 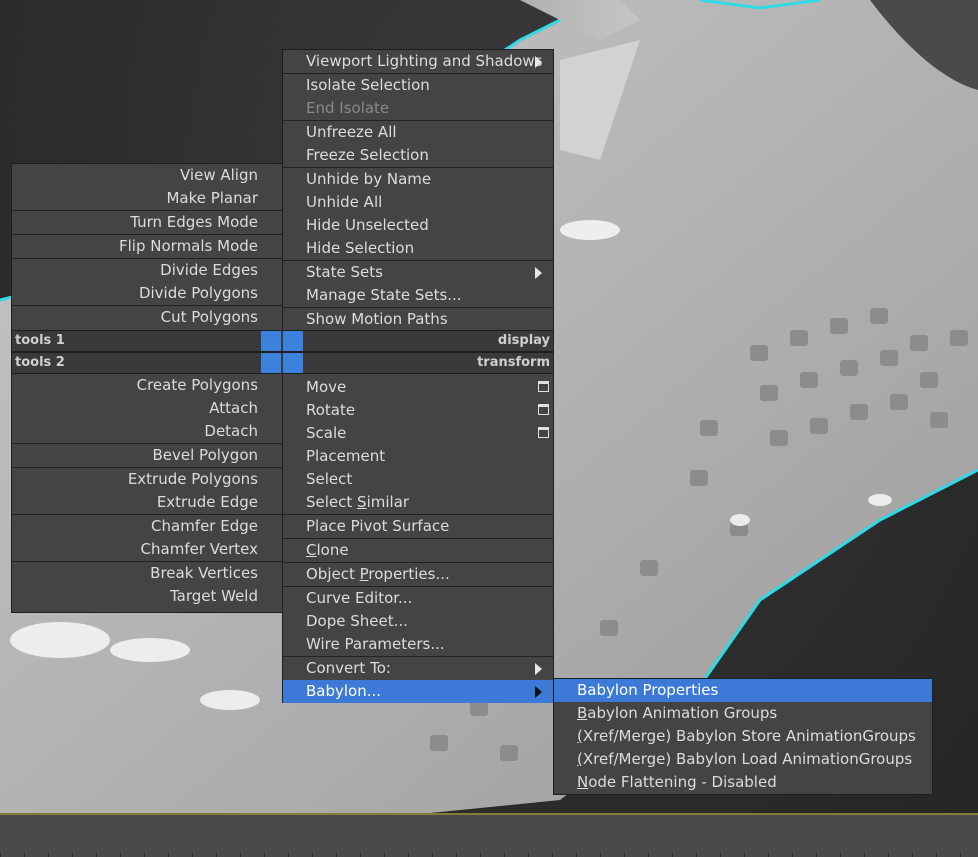 What do you see at coordinates (147, 175) in the screenshot?
I see `menu-item-view-align: View Align` at bounding box center [147, 175].